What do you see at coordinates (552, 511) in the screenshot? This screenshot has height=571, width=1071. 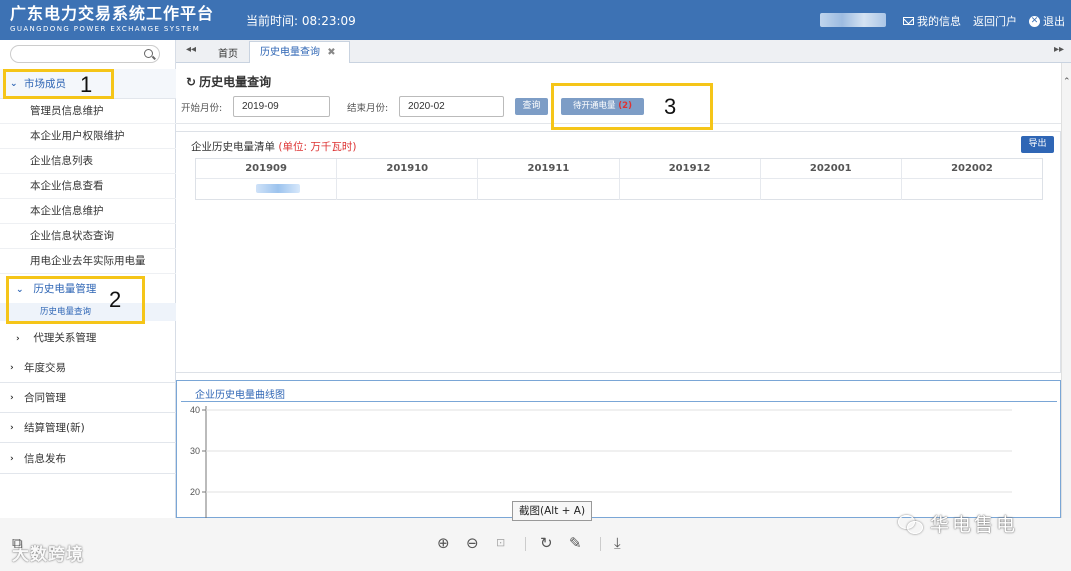 I see `screenshot-tooltip: 截图(Alt + A)` at bounding box center [552, 511].